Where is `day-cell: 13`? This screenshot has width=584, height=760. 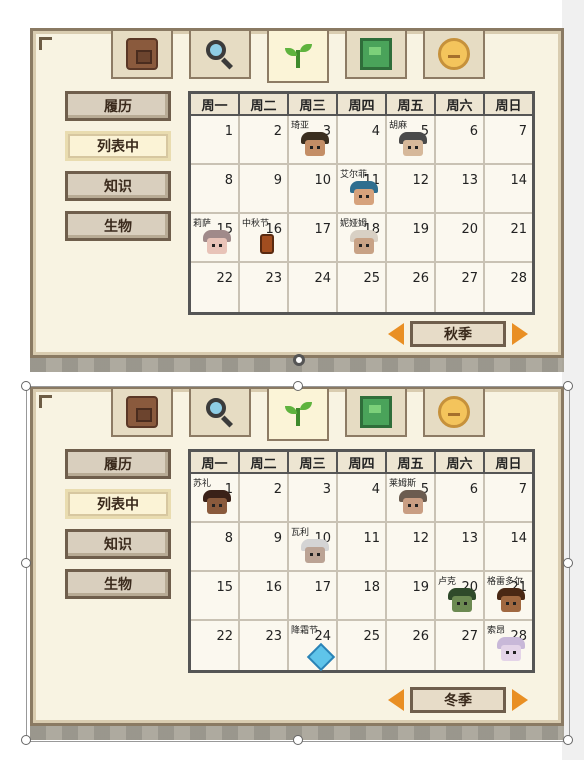 day-cell: 13 is located at coordinates (460, 189).